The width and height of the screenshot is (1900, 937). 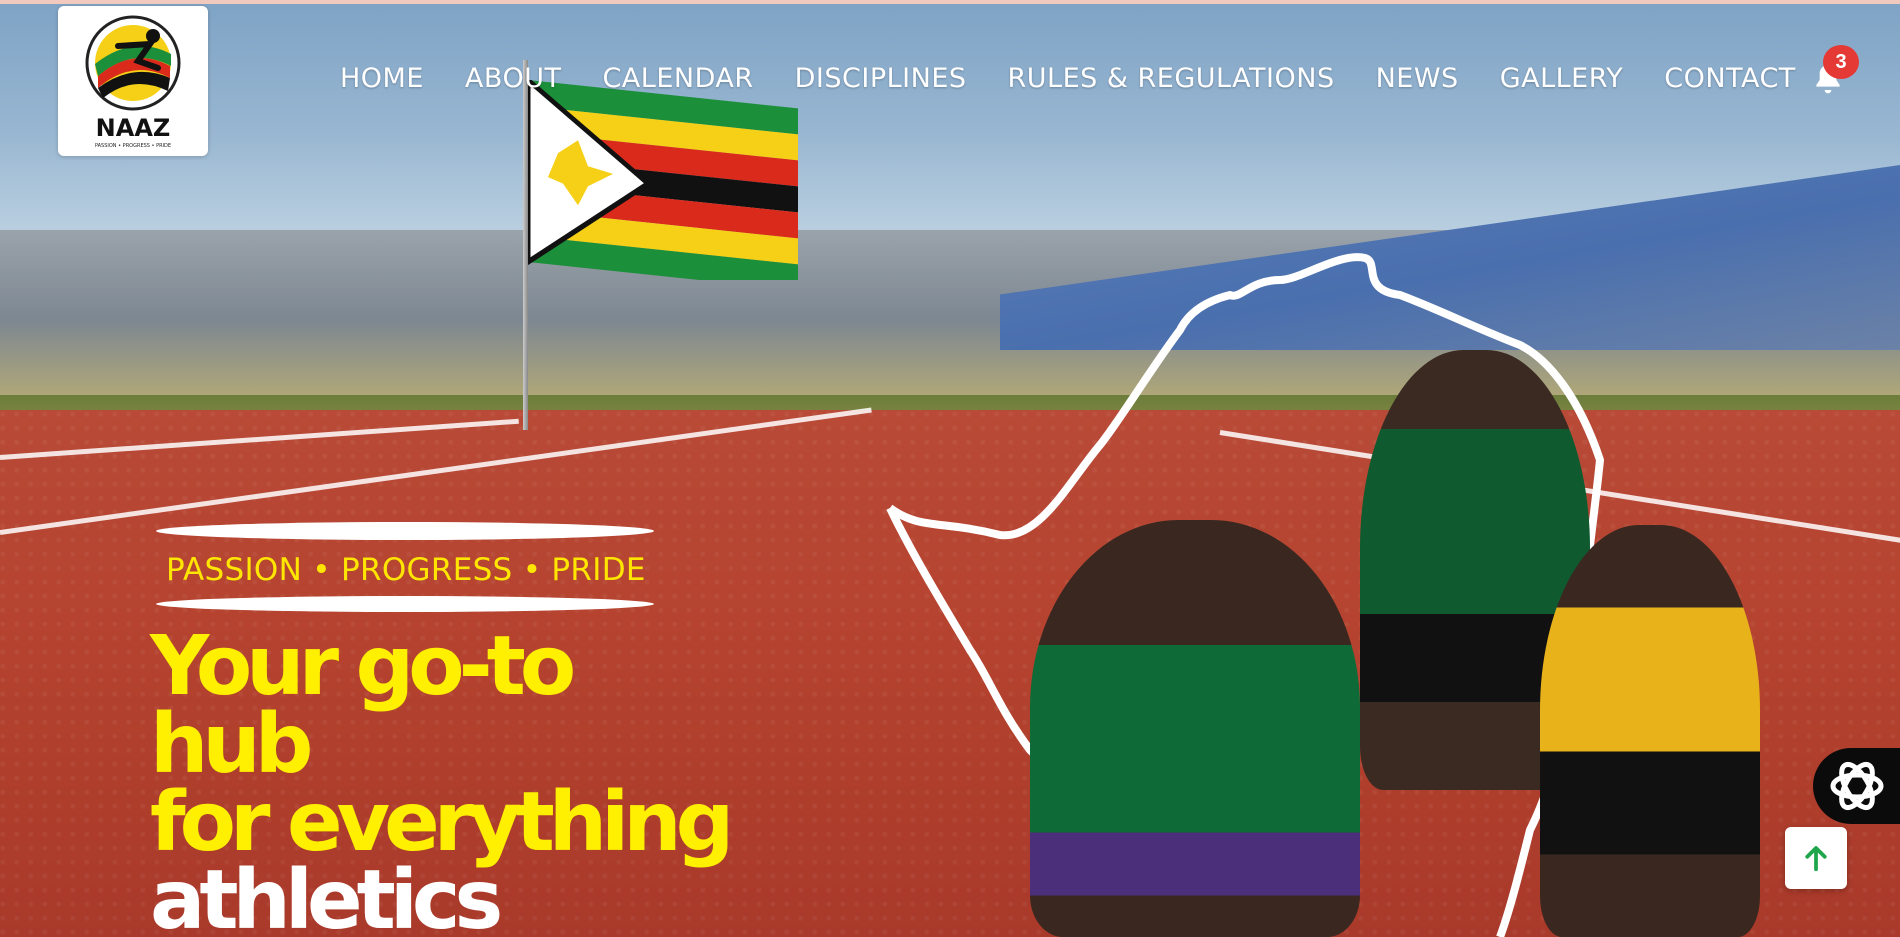 What do you see at coordinates (513, 78) in the screenshot?
I see `nav-item-about: ABOUT` at bounding box center [513, 78].